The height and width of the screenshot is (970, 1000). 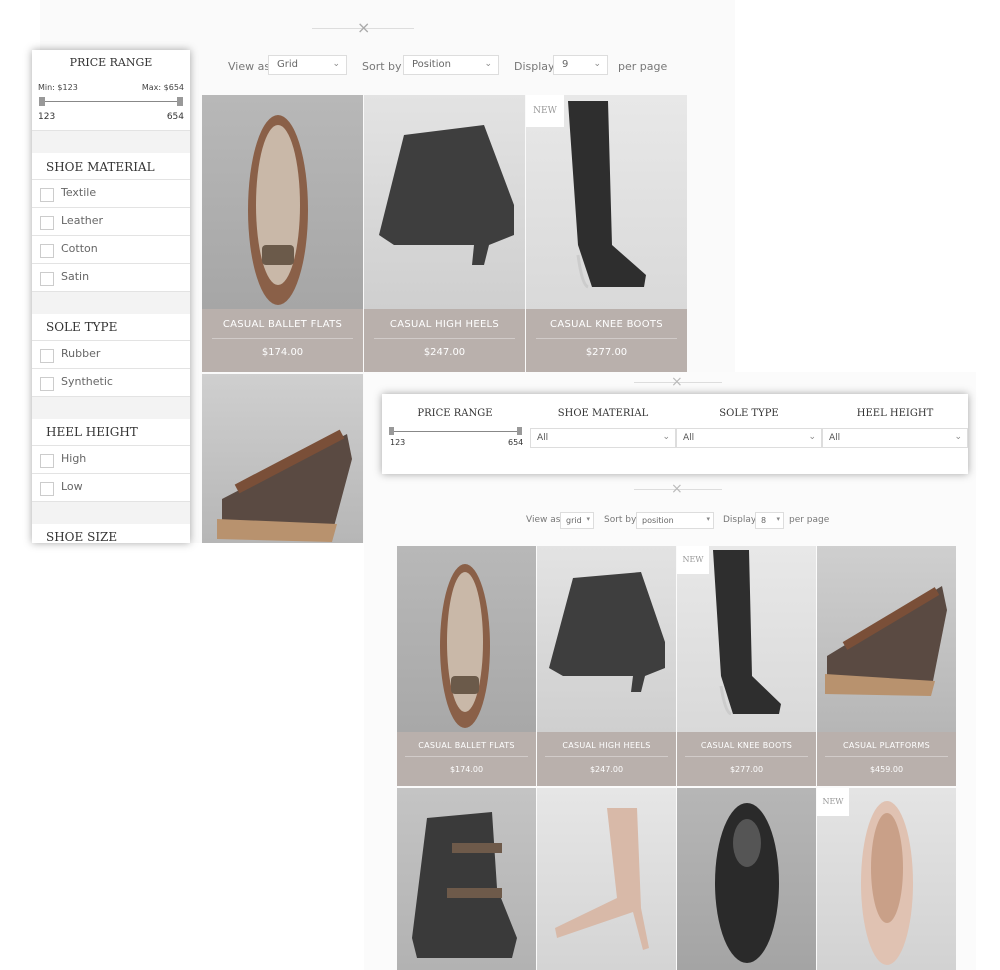 I want to click on filter-option-label: Textile, so click(x=79, y=192).